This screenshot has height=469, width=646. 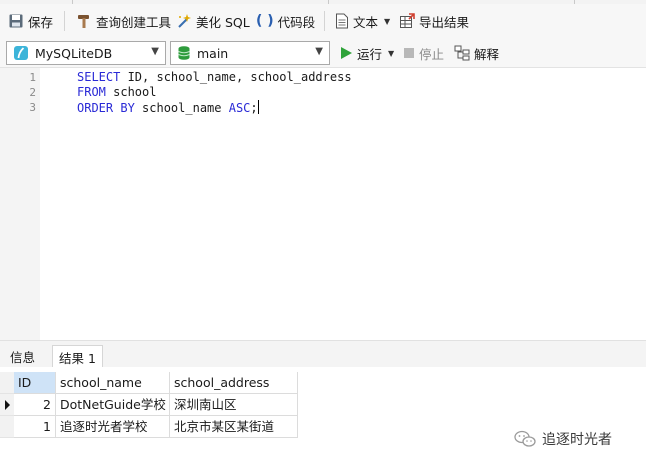 What do you see at coordinates (432, 54) in the screenshot?
I see `stop-label: 停止` at bounding box center [432, 54].